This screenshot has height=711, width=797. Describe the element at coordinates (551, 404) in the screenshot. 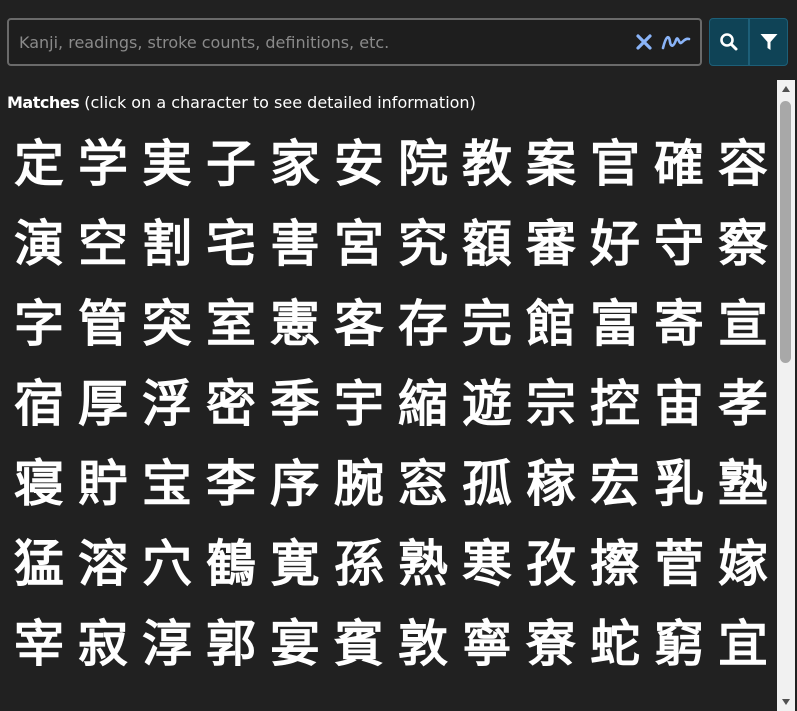

I see `kanji-result: 宗` at that location.